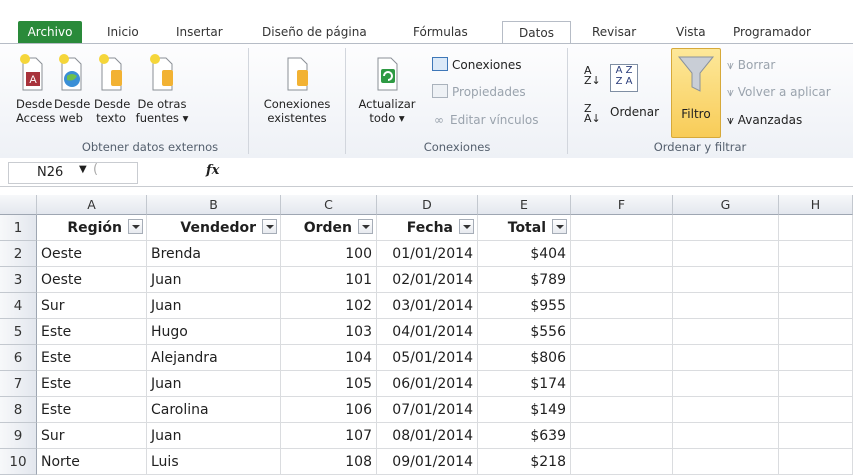  Describe the element at coordinates (18, 436) in the screenshot. I see `row-header: 9` at that location.